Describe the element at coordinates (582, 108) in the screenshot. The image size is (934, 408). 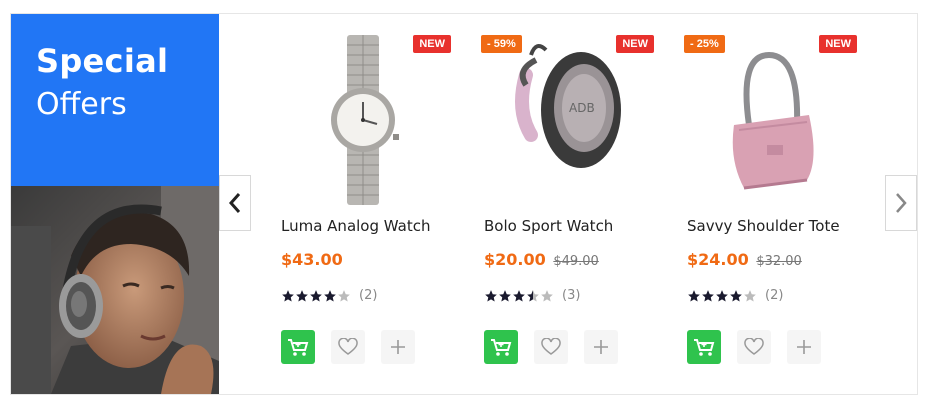
I see `svg-text: ADB` at that location.